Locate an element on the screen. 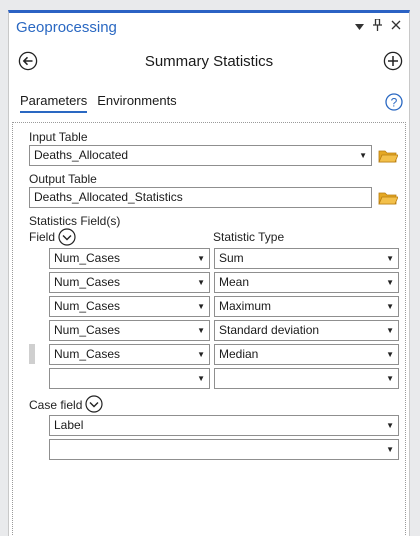 The image size is (420, 536). field-column-header: Field is located at coordinates (42, 237).